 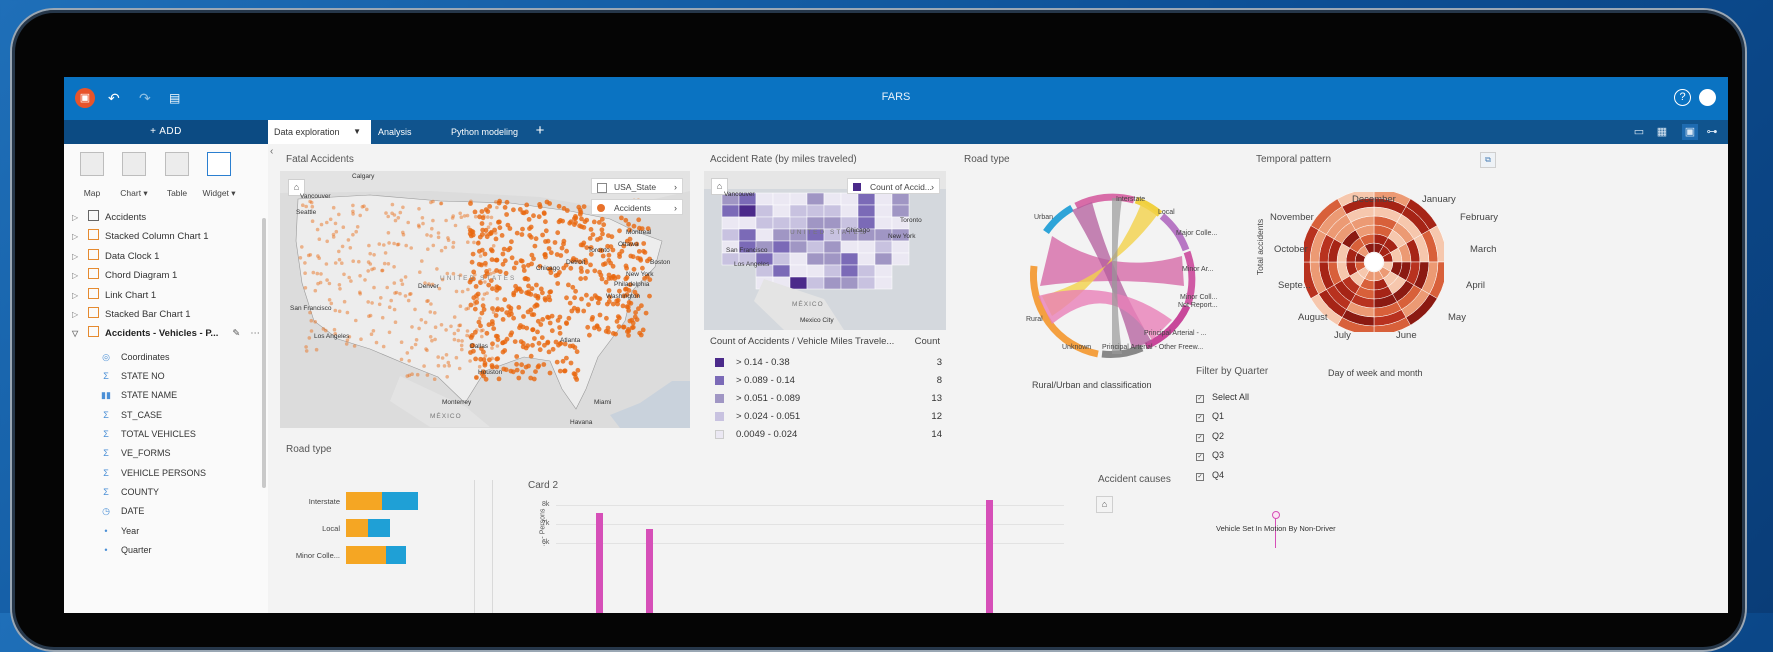 I want to click on page-view-icon: ▣, so click(x=1690, y=132).